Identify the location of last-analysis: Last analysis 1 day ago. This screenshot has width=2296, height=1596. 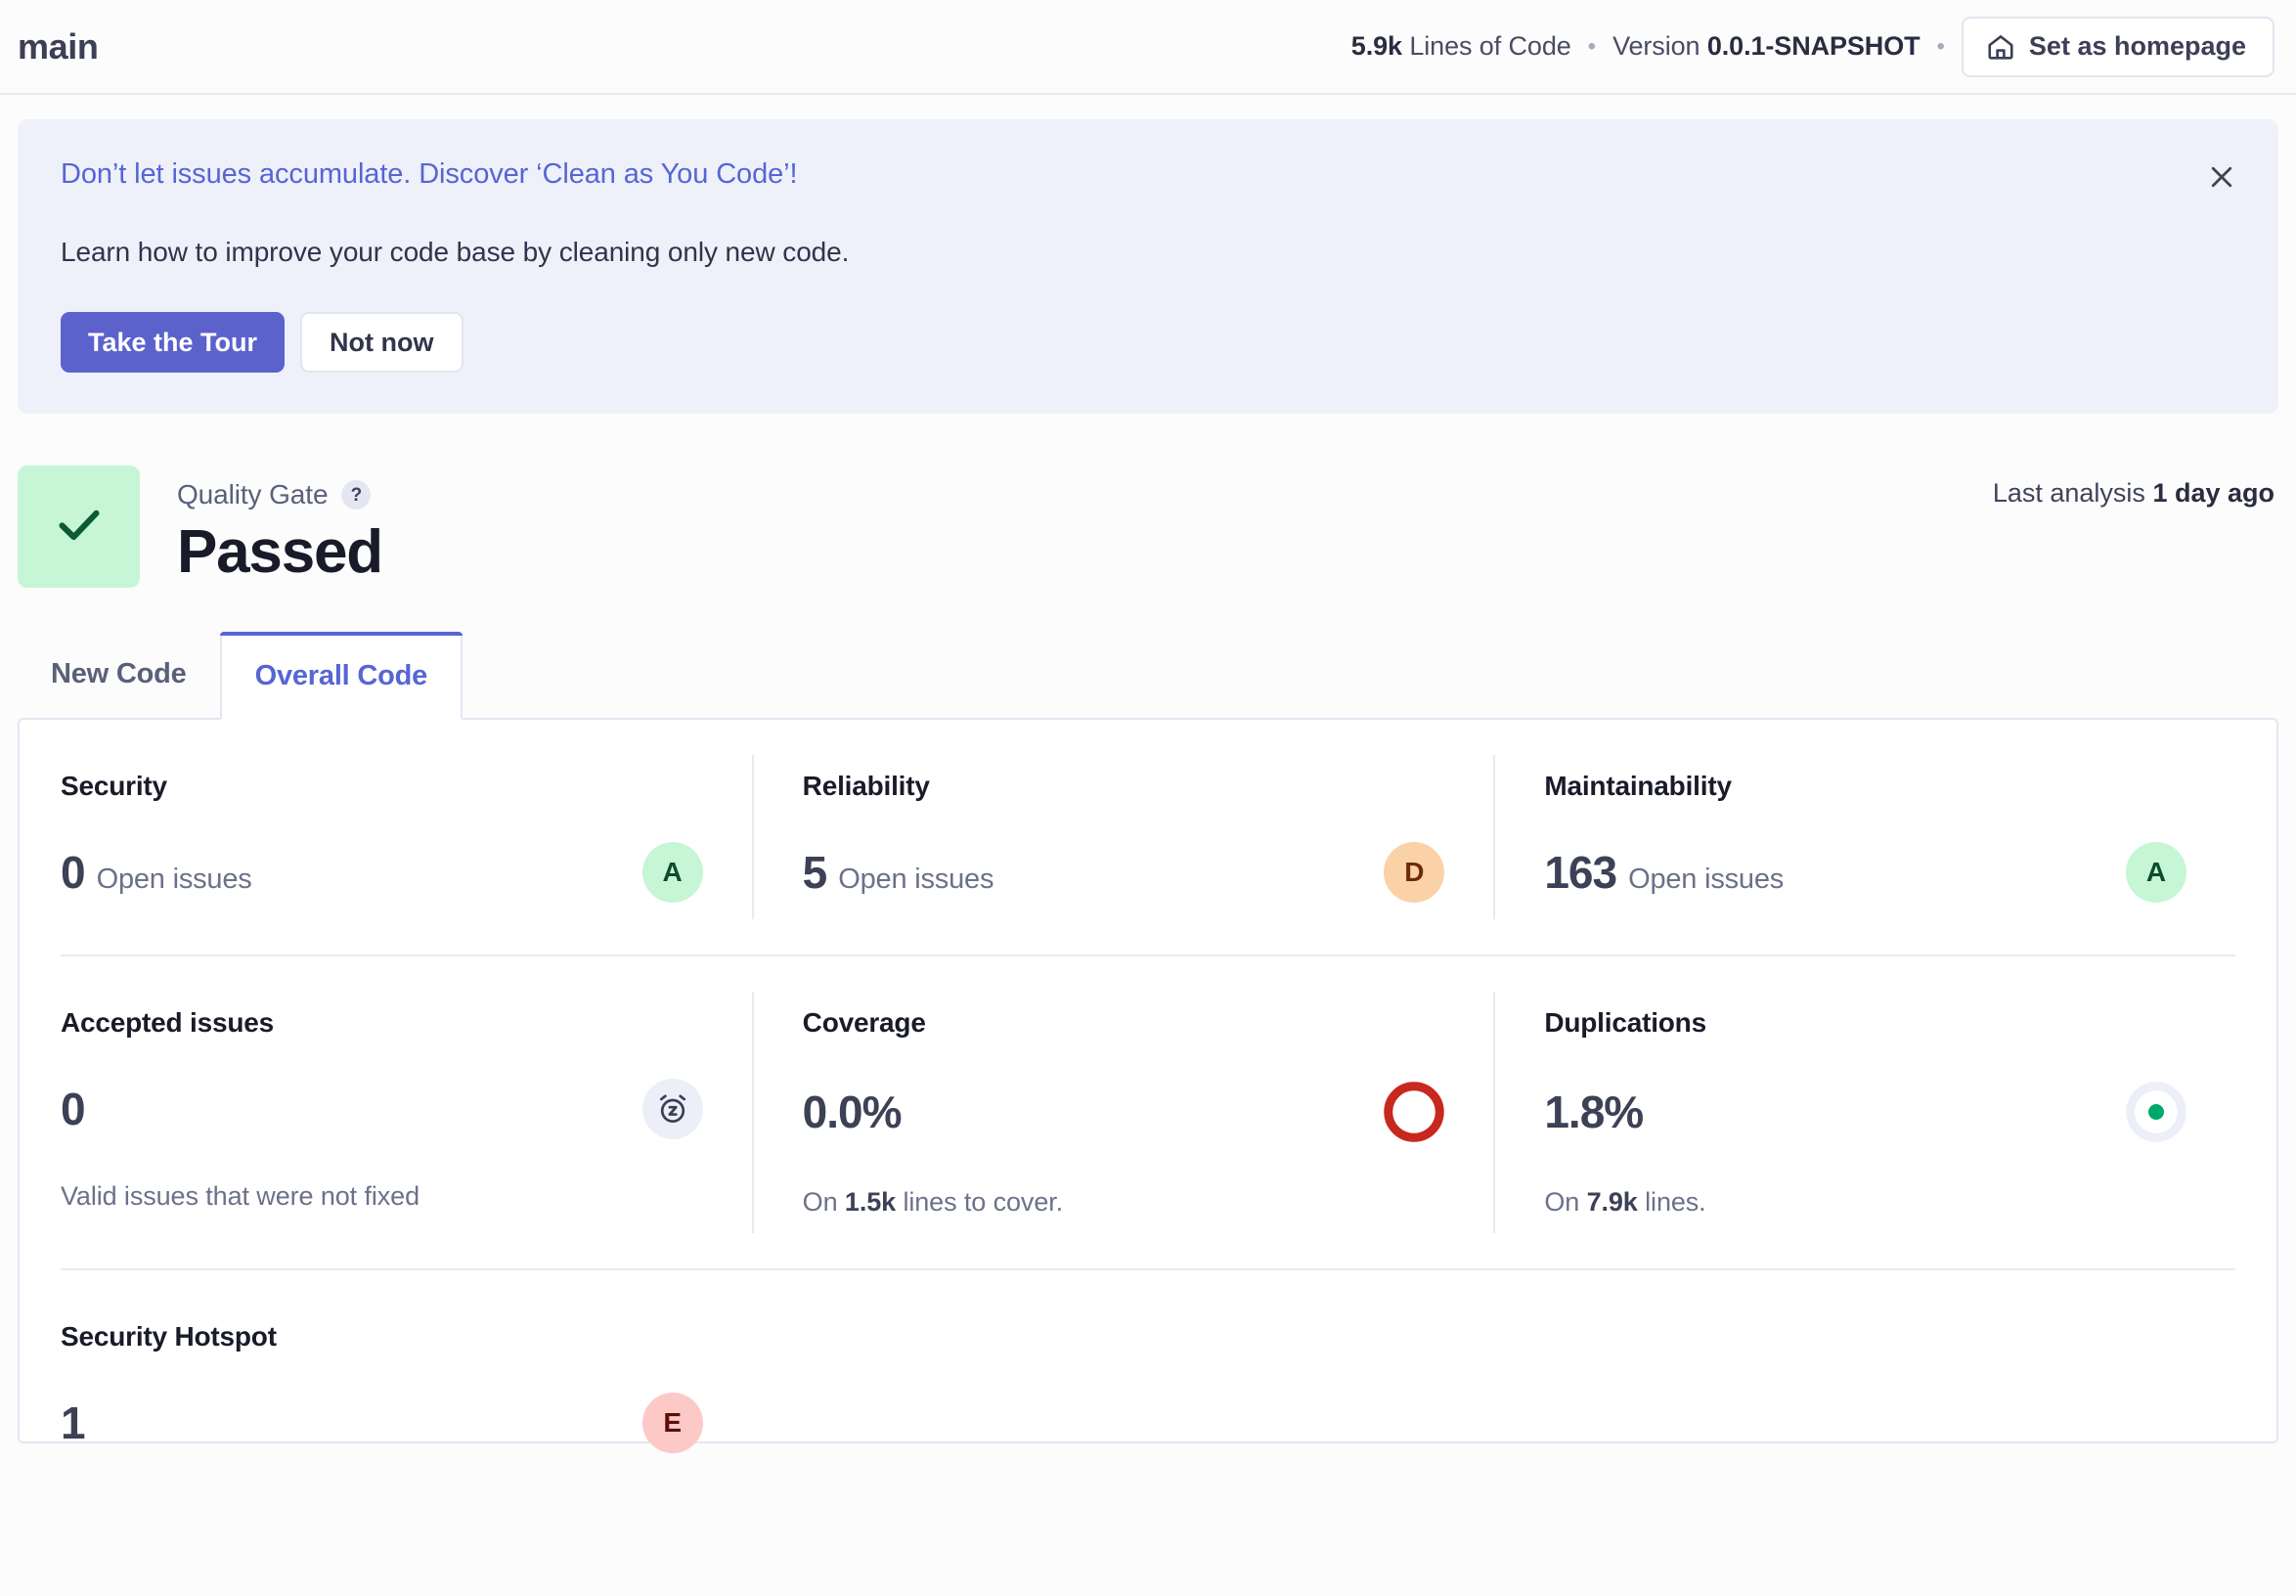
(2133, 493).